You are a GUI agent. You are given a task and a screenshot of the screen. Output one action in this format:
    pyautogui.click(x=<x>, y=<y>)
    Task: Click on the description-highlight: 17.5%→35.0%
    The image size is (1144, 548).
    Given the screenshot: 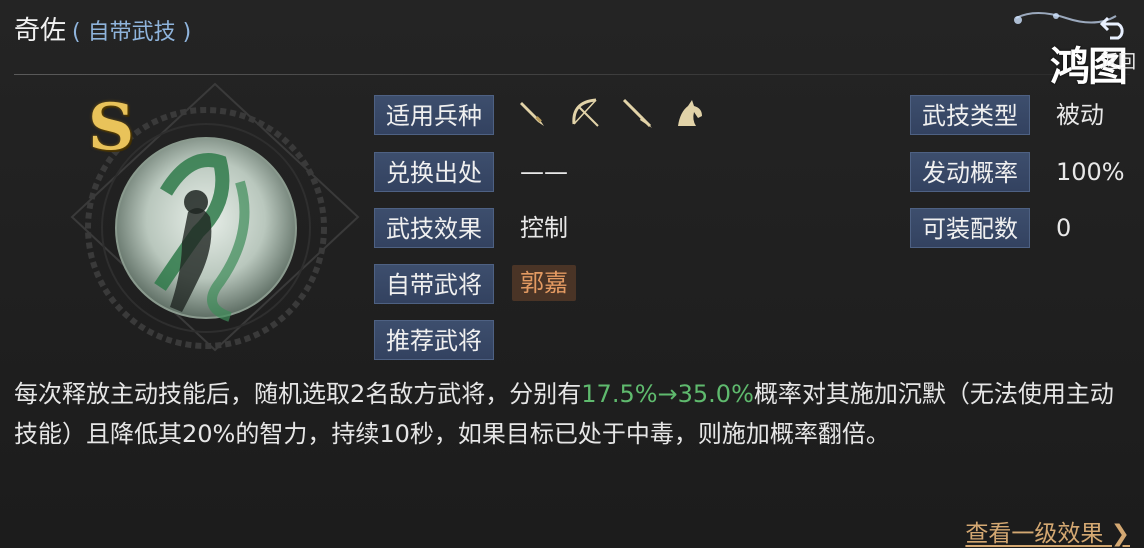 What is the action you would take?
    pyautogui.click(x=667, y=394)
    